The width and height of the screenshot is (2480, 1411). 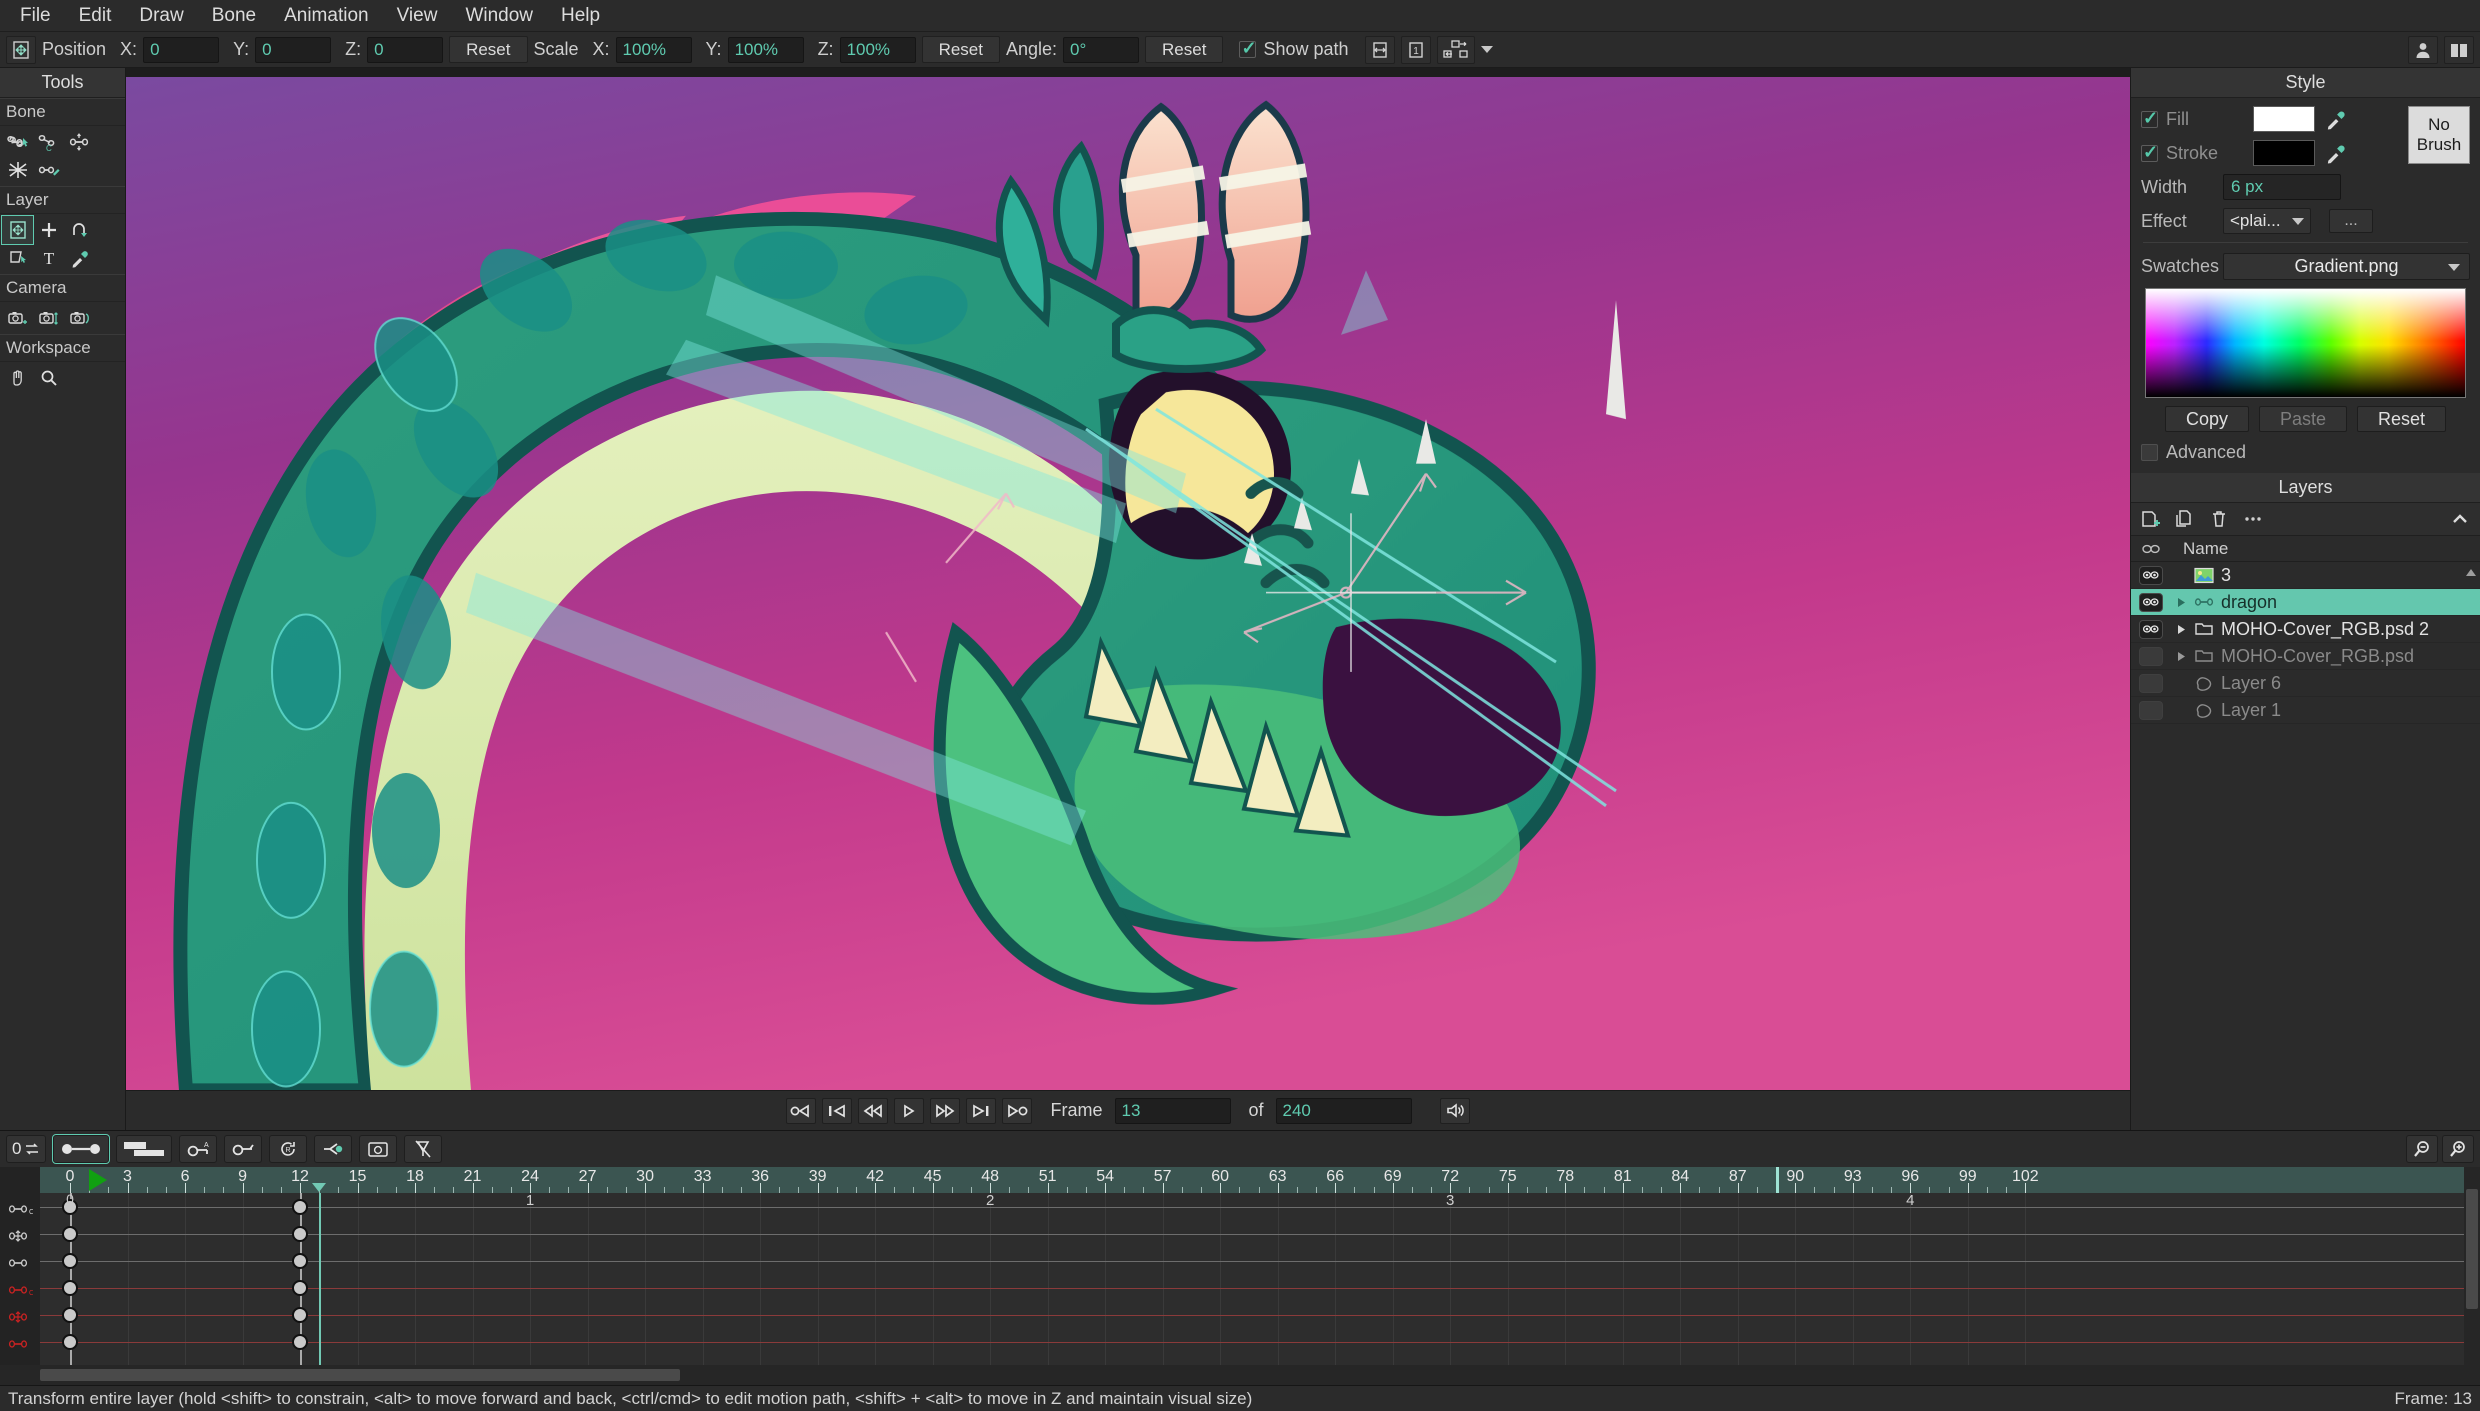 I want to click on fill-color-swatch, so click(x=2284, y=119).